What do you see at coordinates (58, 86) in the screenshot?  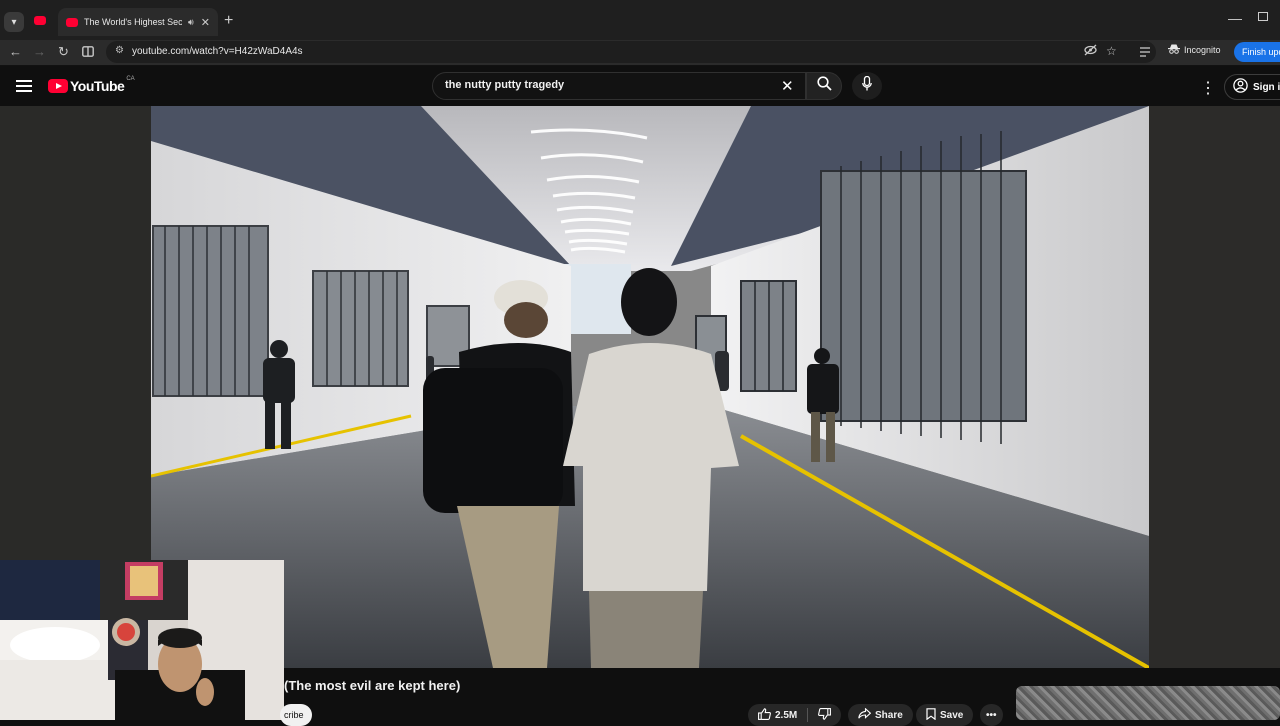 I see `youtube-play-icon` at bounding box center [58, 86].